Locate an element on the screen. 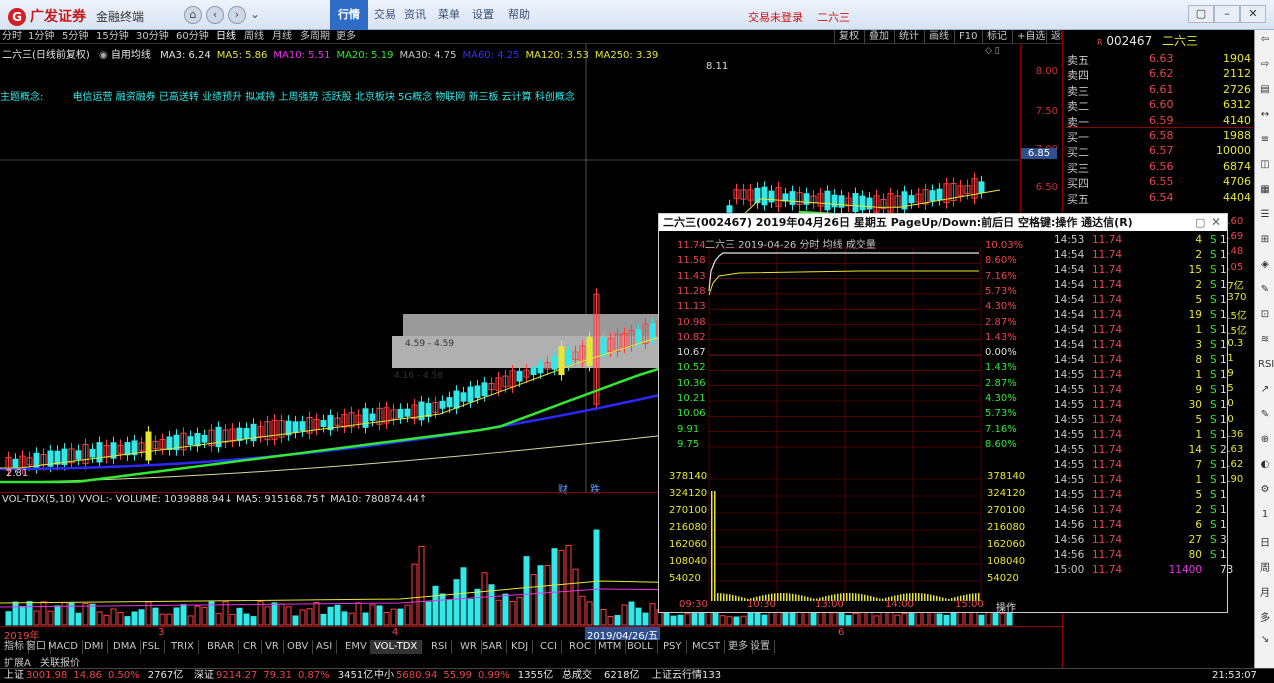 The height and width of the screenshot is (683, 1274). login-status: 交易未登录 二六三 is located at coordinates (799, 17).